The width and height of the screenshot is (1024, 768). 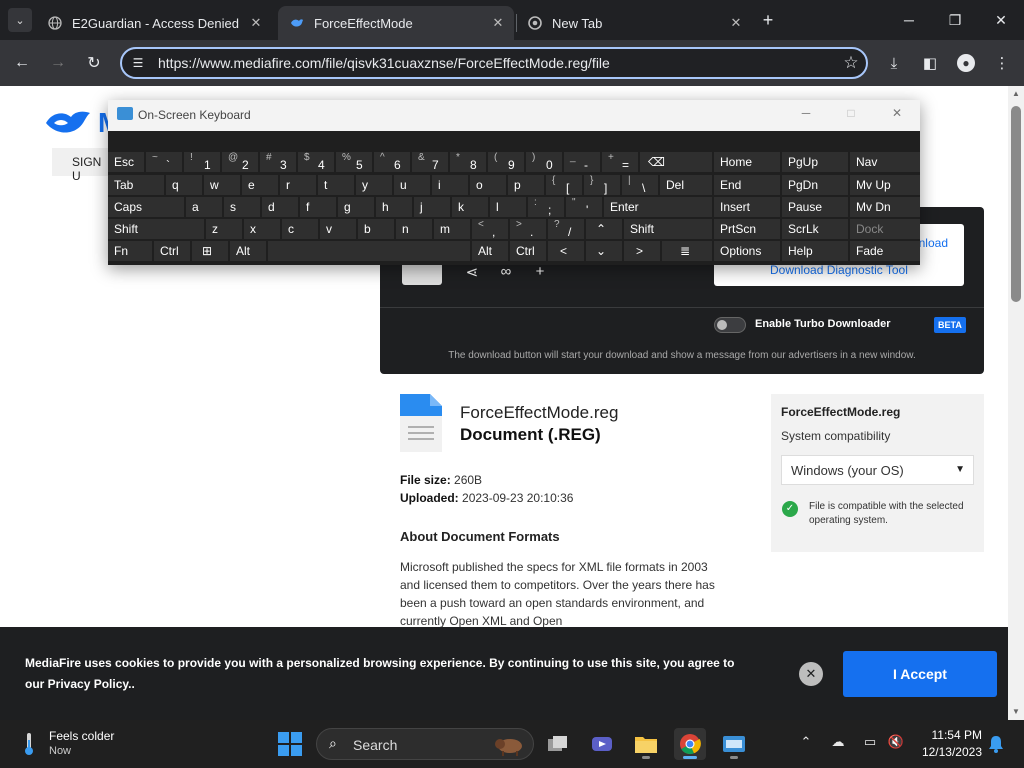 I want to click on key-3: #3, so click(x=278, y=162).